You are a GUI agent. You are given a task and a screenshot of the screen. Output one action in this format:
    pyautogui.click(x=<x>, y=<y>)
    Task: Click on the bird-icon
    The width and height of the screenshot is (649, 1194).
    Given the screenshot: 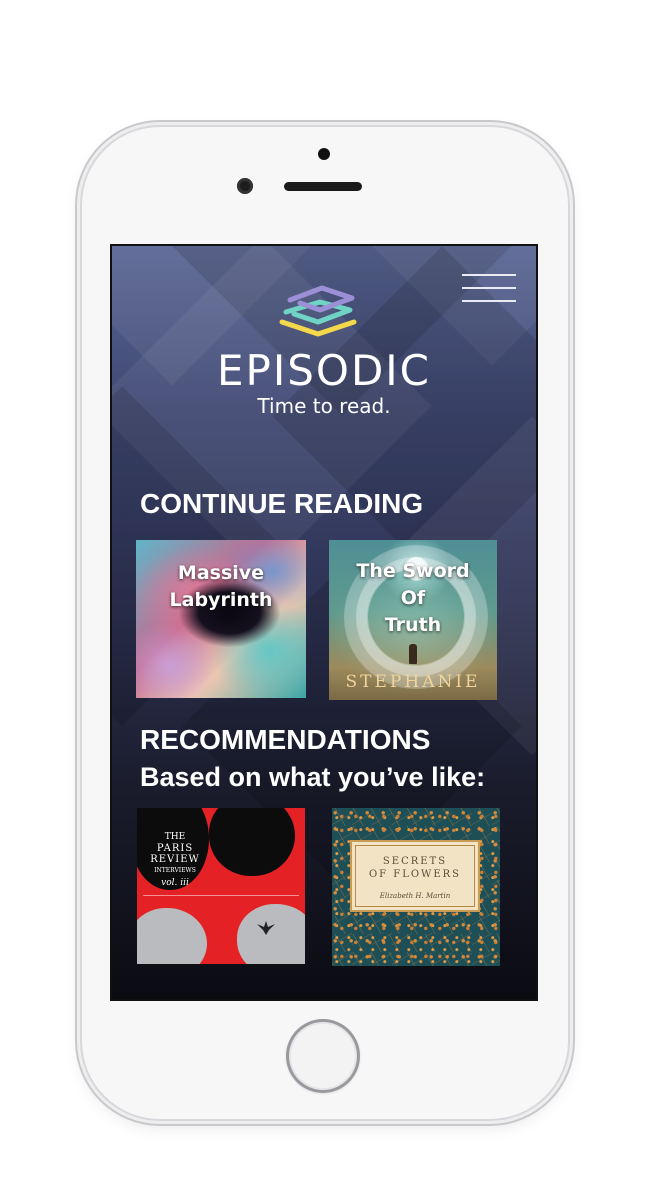 What is the action you would take?
    pyautogui.click(x=266, y=928)
    